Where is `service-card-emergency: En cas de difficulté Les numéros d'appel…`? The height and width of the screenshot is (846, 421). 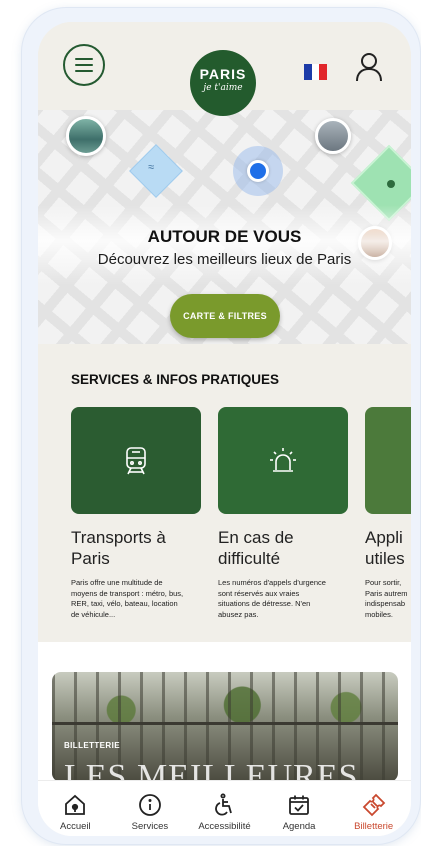 service-card-emergency: En cas de difficulté Les numéros d'appel… is located at coordinates (283, 513).